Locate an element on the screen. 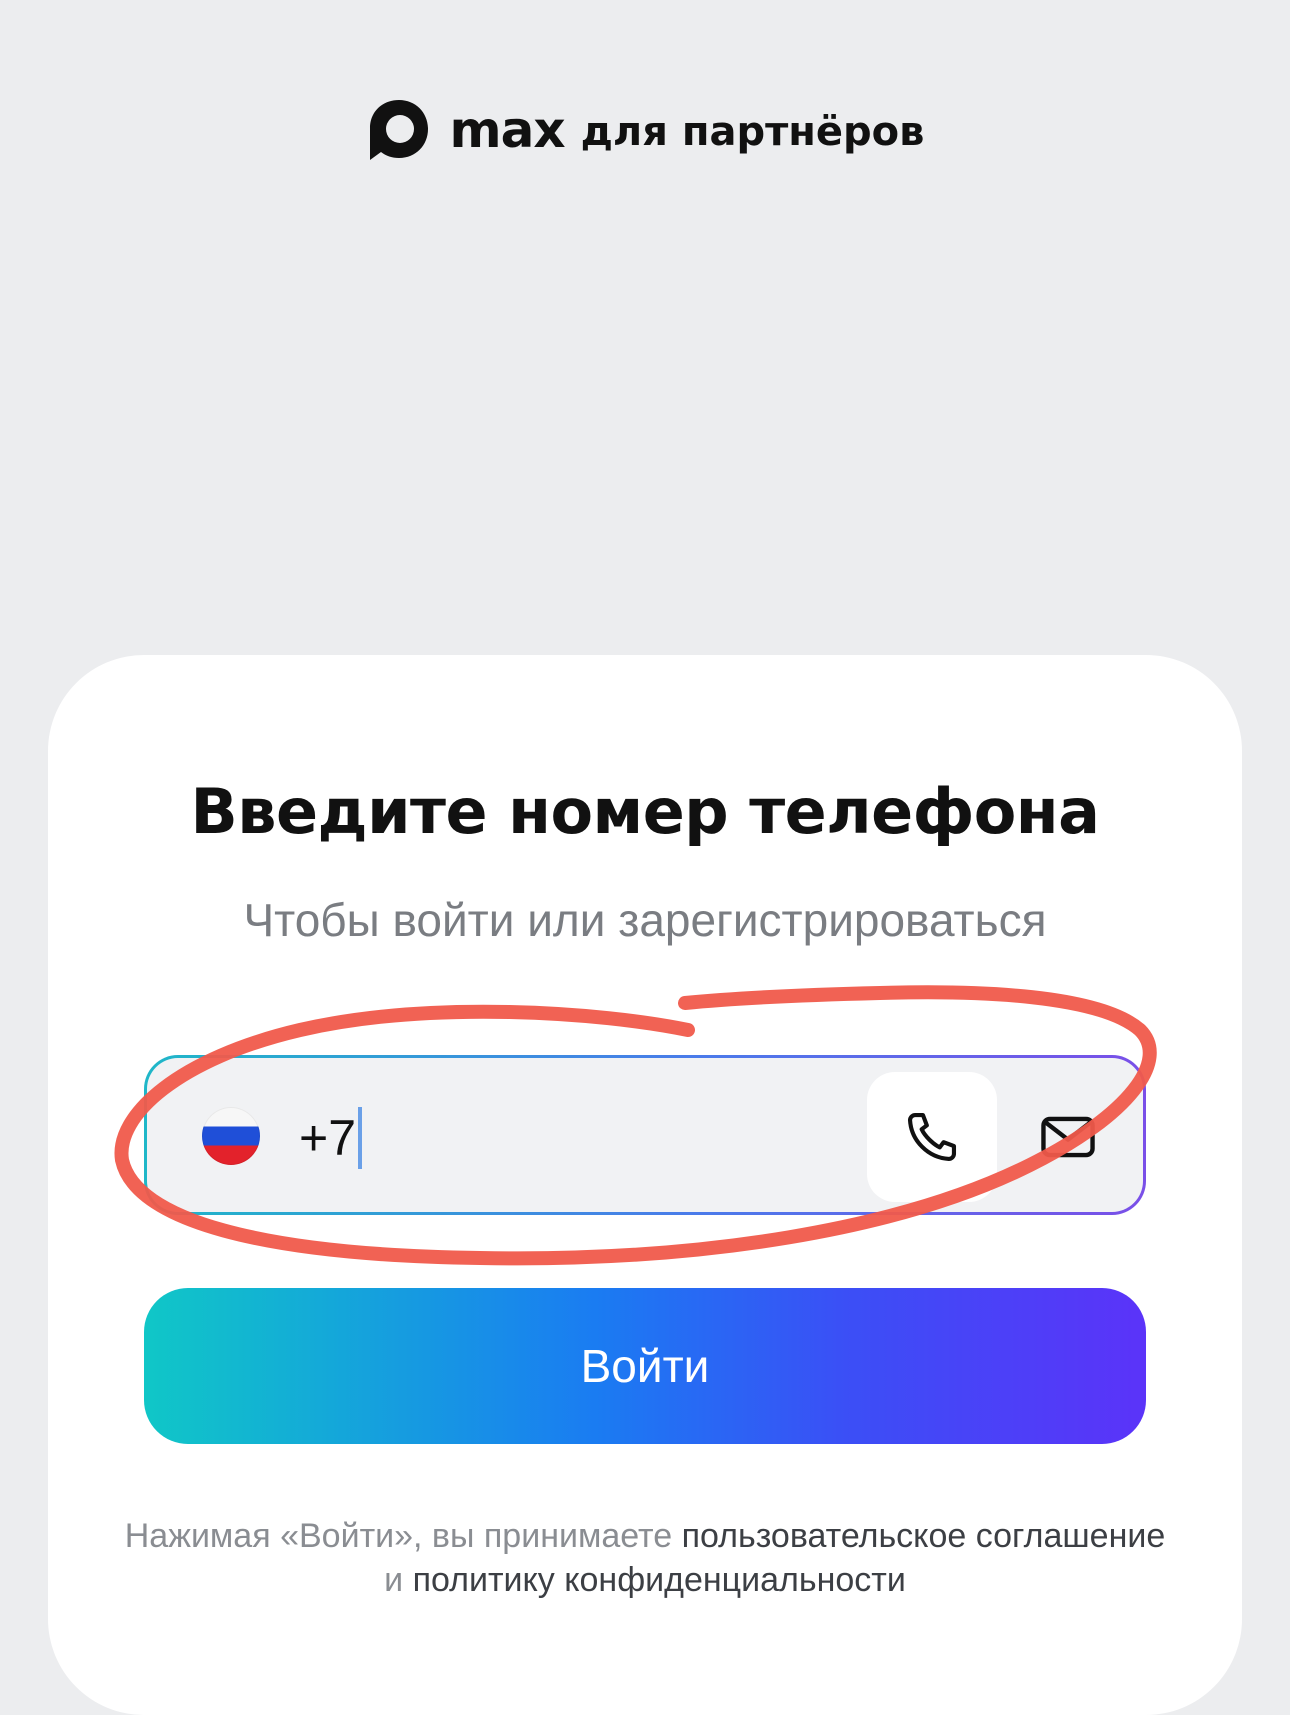  phone-icon is located at coordinates (932, 1137).